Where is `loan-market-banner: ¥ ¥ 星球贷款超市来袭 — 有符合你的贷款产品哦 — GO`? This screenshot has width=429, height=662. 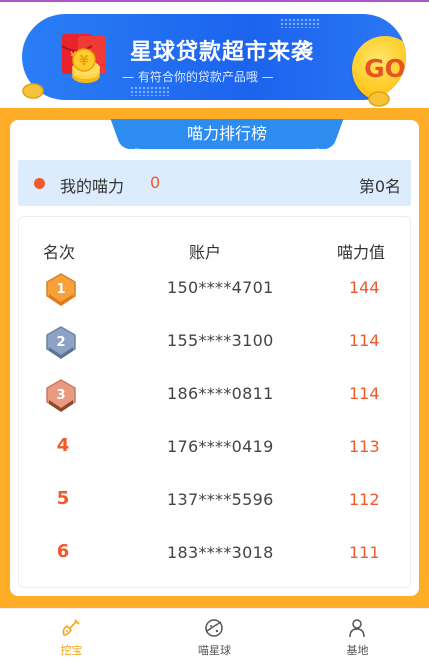 loan-market-banner: ¥ ¥ 星球贷款超市来袭 — 有符合你的贷款产品哦 — GO is located at coordinates (214, 57).